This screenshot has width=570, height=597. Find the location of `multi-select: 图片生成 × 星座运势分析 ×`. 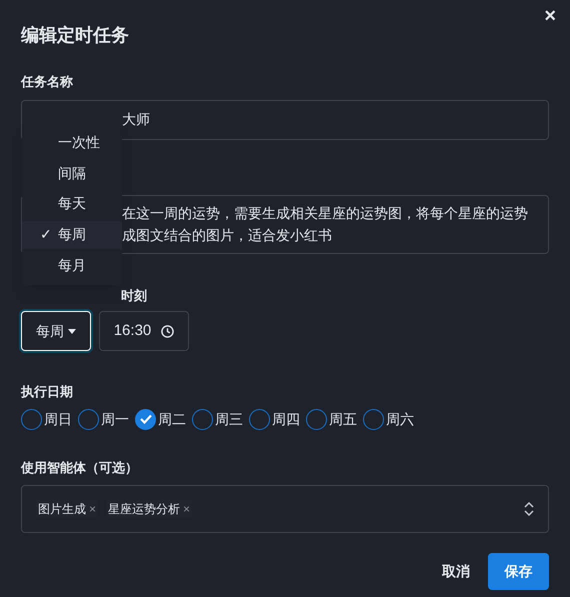

multi-select: 图片生成 × 星座运势分析 × is located at coordinates (285, 509).